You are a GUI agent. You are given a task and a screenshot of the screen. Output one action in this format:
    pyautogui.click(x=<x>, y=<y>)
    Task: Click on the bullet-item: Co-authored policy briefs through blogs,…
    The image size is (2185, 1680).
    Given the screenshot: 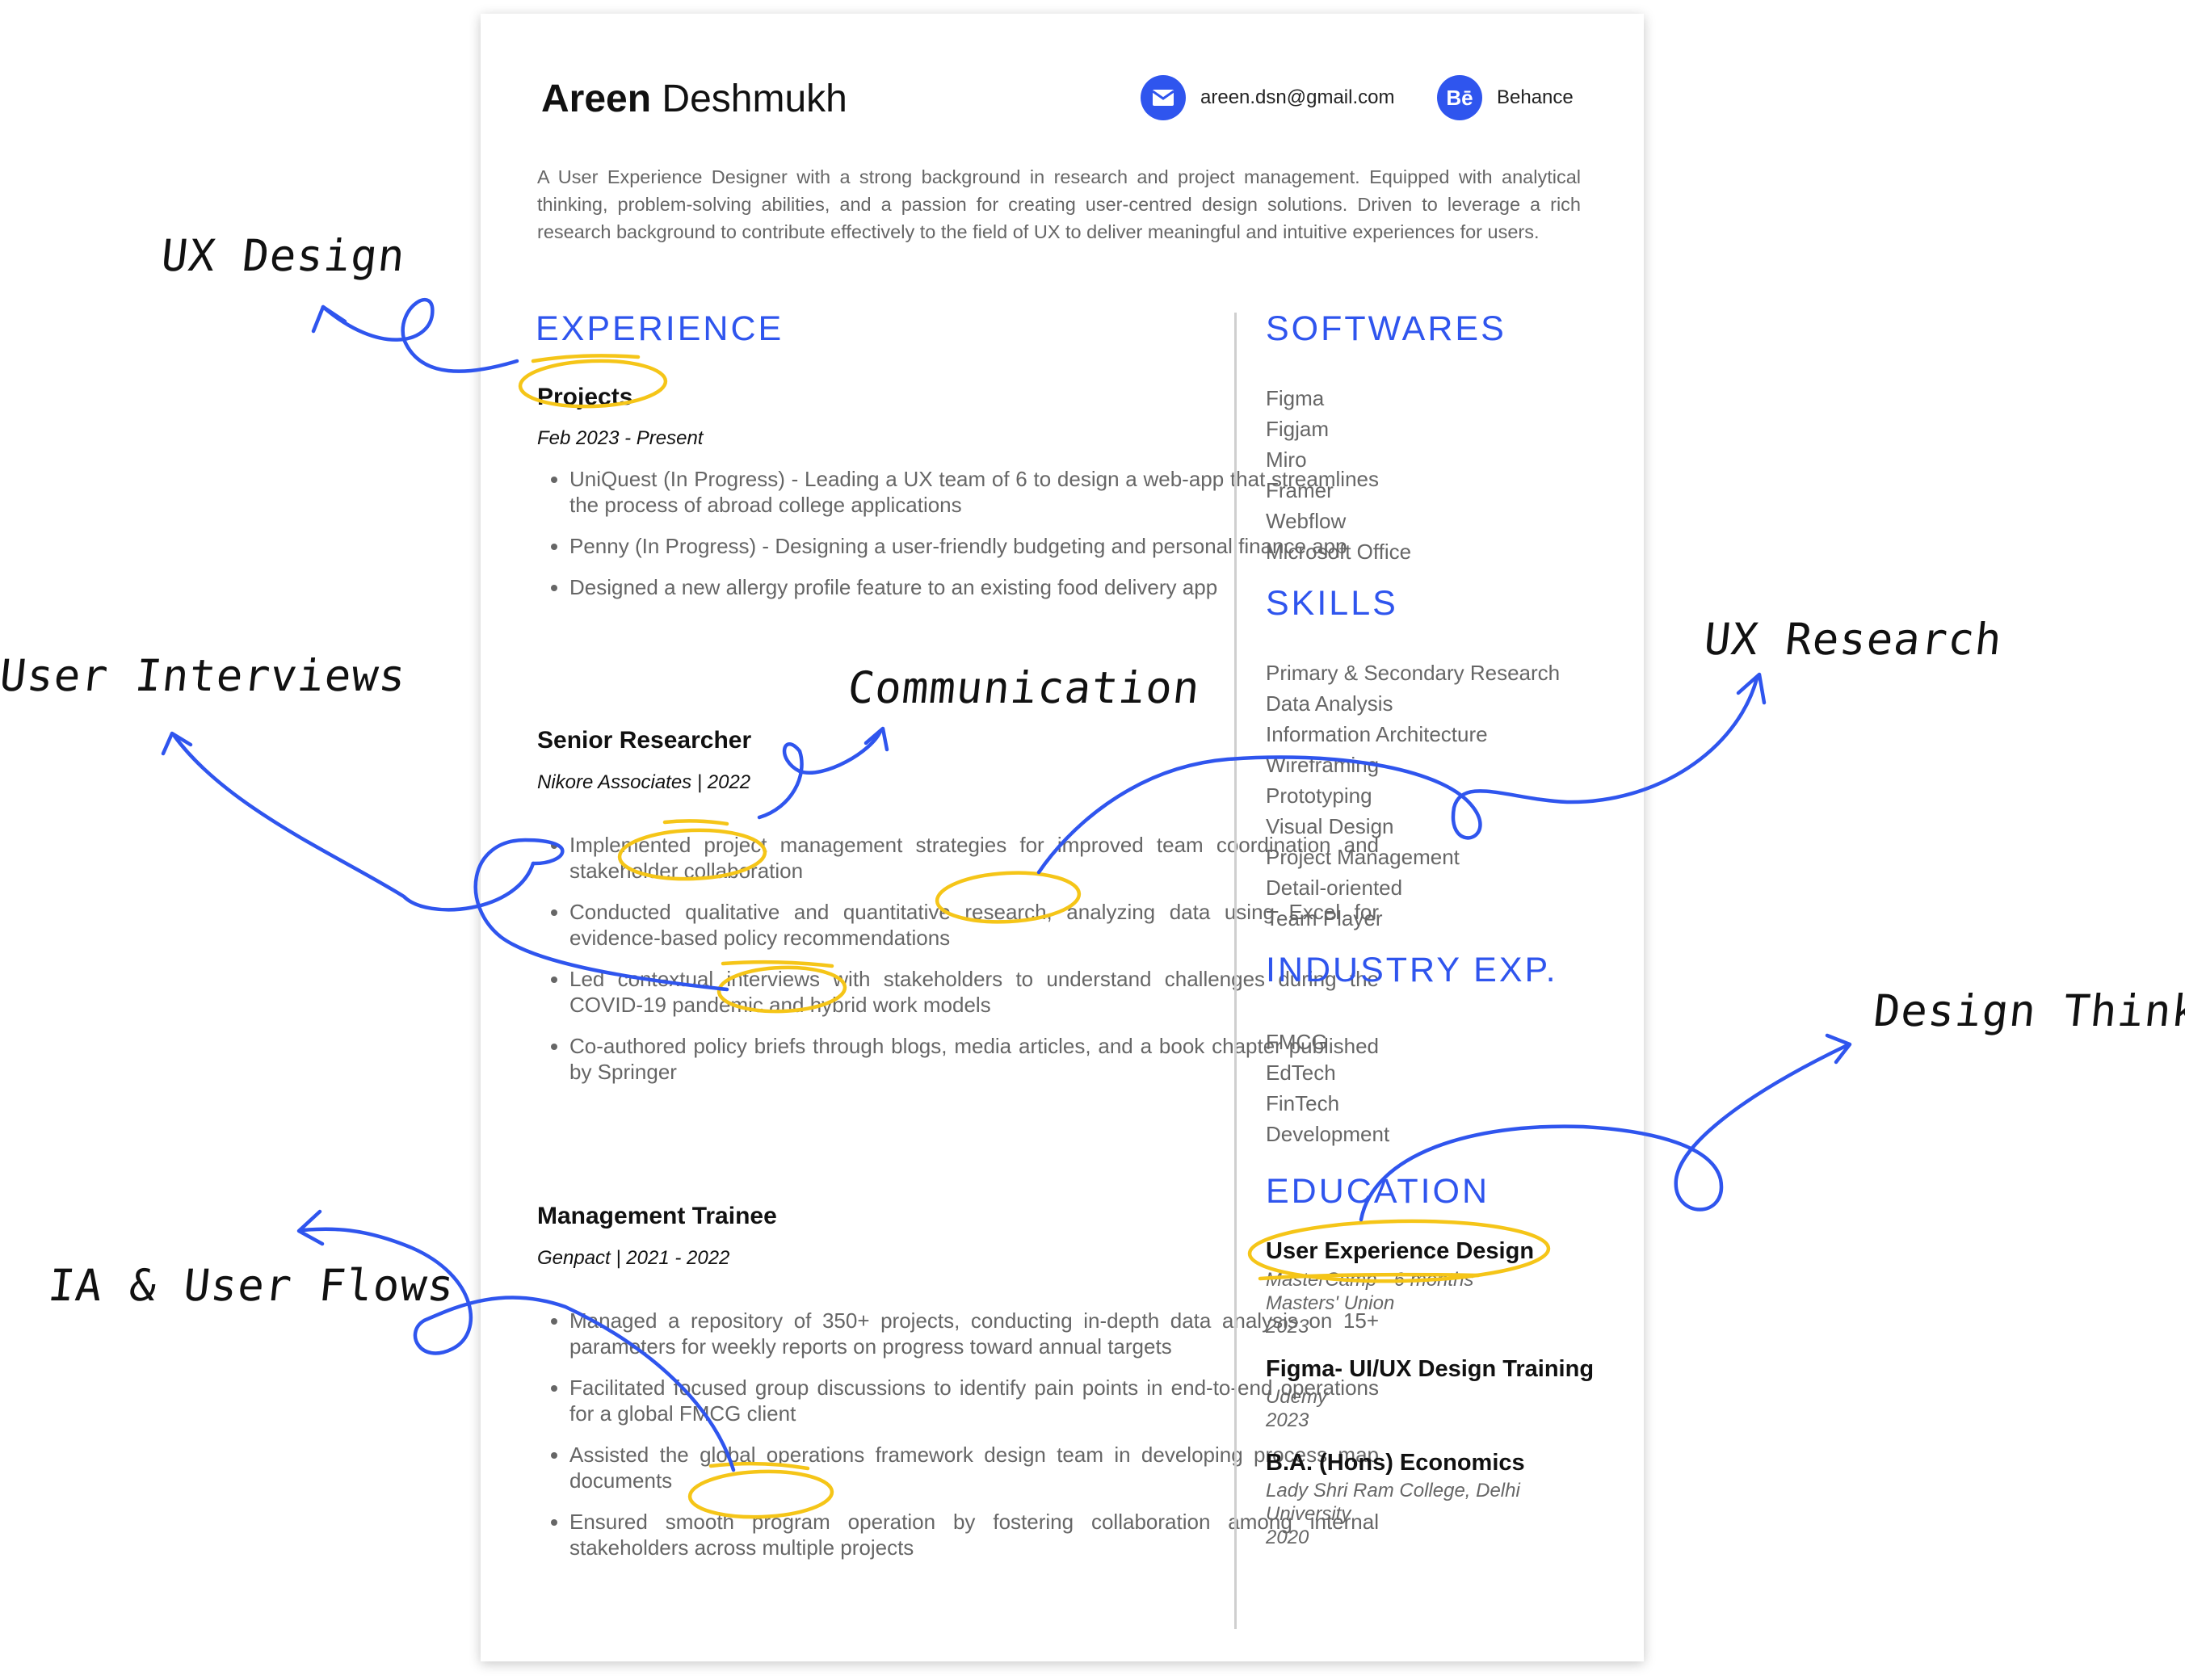 What is the action you would take?
    pyautogui.click(x=974, y=1059)
    